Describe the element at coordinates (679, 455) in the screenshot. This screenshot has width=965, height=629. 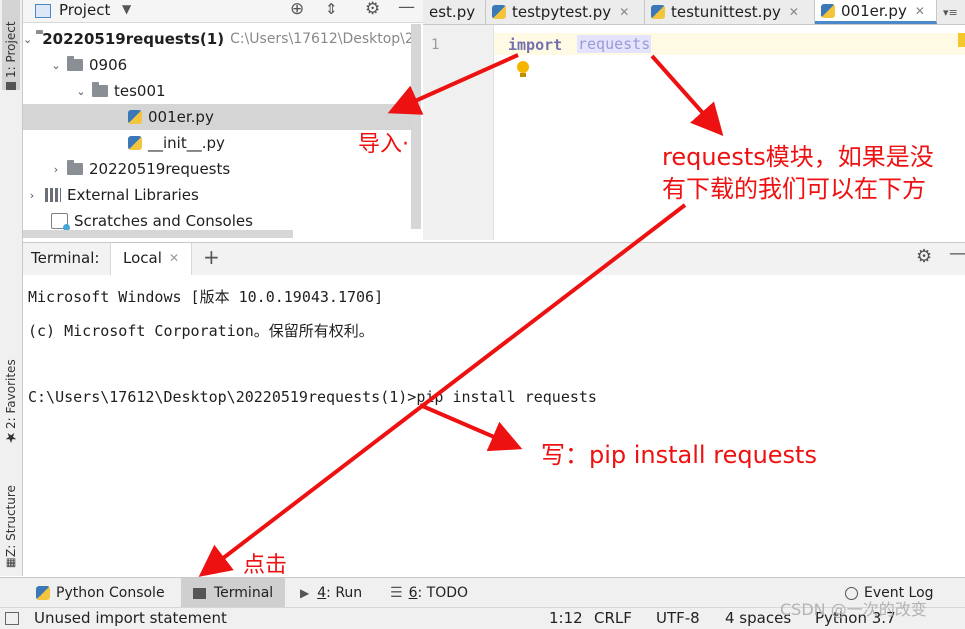
I see `annotation-write-command: 写：pip install requests` at that location.